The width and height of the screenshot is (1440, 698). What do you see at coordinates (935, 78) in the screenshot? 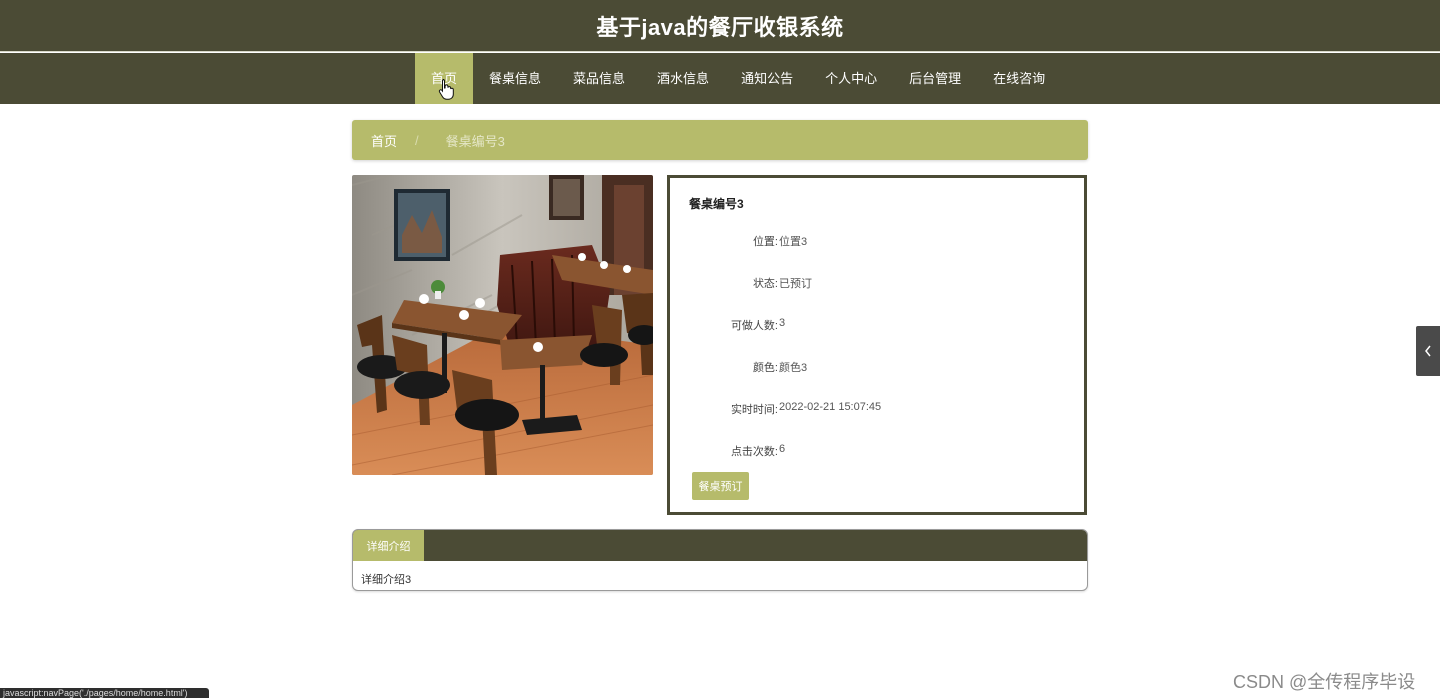
I see `nav-item-admin: 后台管理` at bounding box center [935, 78].